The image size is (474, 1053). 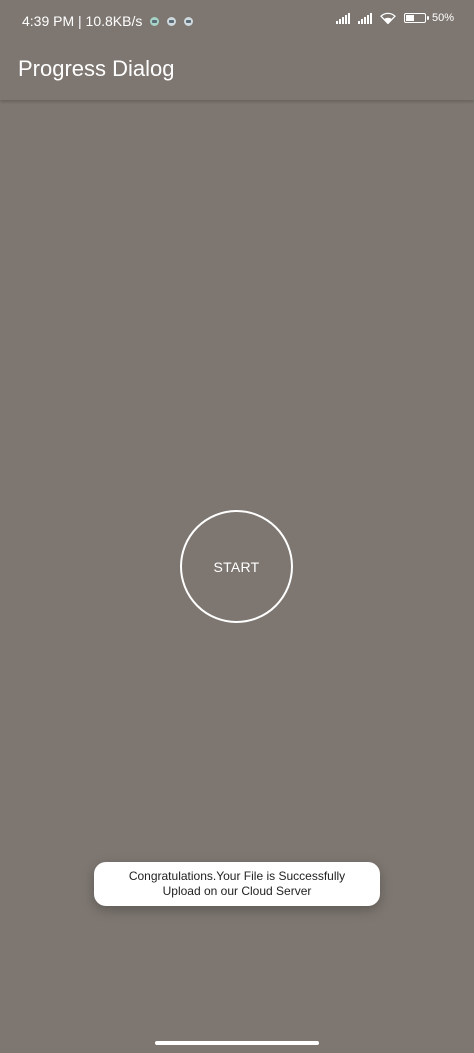 I want to click on page-title: Progress Dialog, so click(x=96, y=68).